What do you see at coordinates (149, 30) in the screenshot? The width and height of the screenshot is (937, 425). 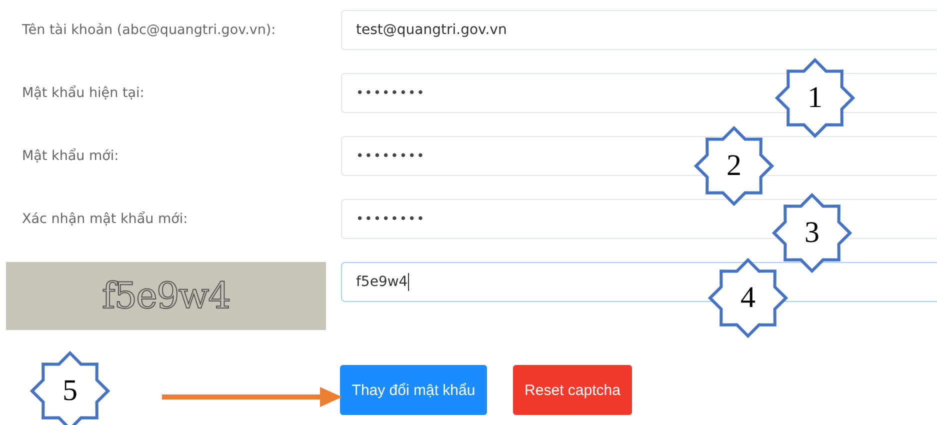 I see `field-label: Tên tài khoản (abc@quangtri.gov.vn):` at bounding box center [149, 30].